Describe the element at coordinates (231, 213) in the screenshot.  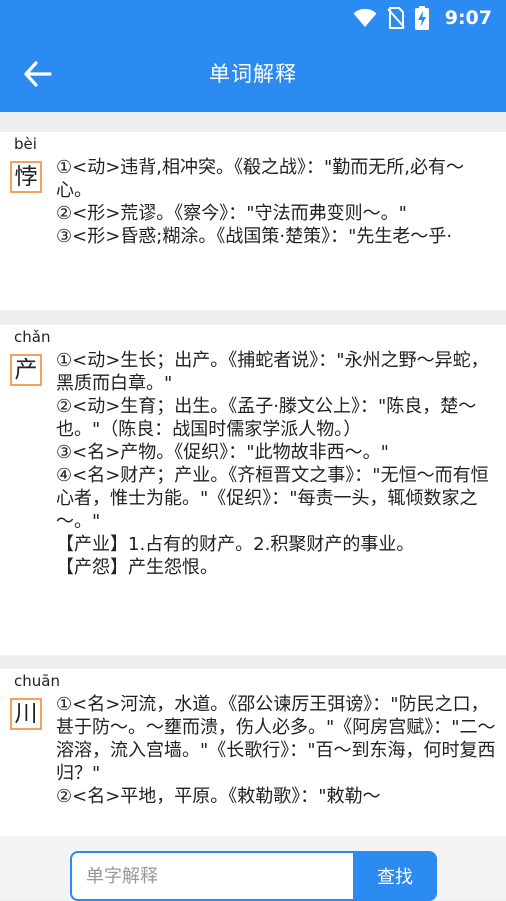
I see `definition-line: ②<形>荒谬。《察今》："守法而弗变则～。"` at that location.